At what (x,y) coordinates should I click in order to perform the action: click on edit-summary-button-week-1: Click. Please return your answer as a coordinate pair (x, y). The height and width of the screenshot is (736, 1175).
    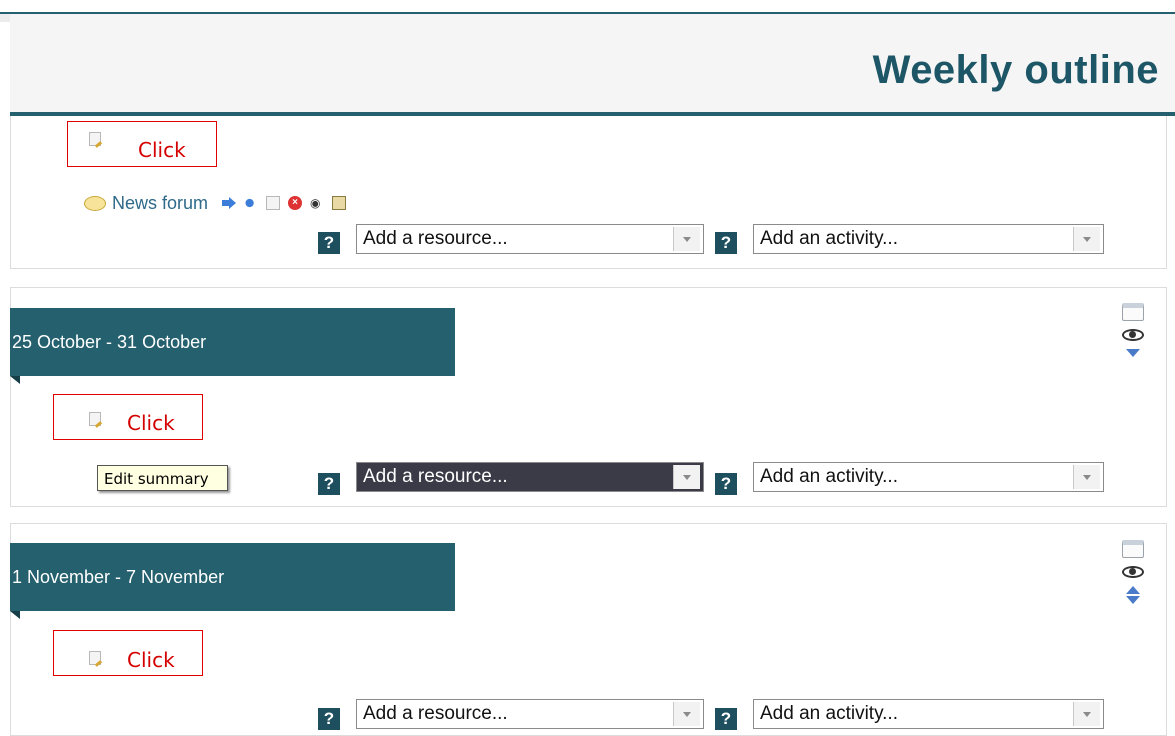
    Looking at the image, I should click on (128, 417).